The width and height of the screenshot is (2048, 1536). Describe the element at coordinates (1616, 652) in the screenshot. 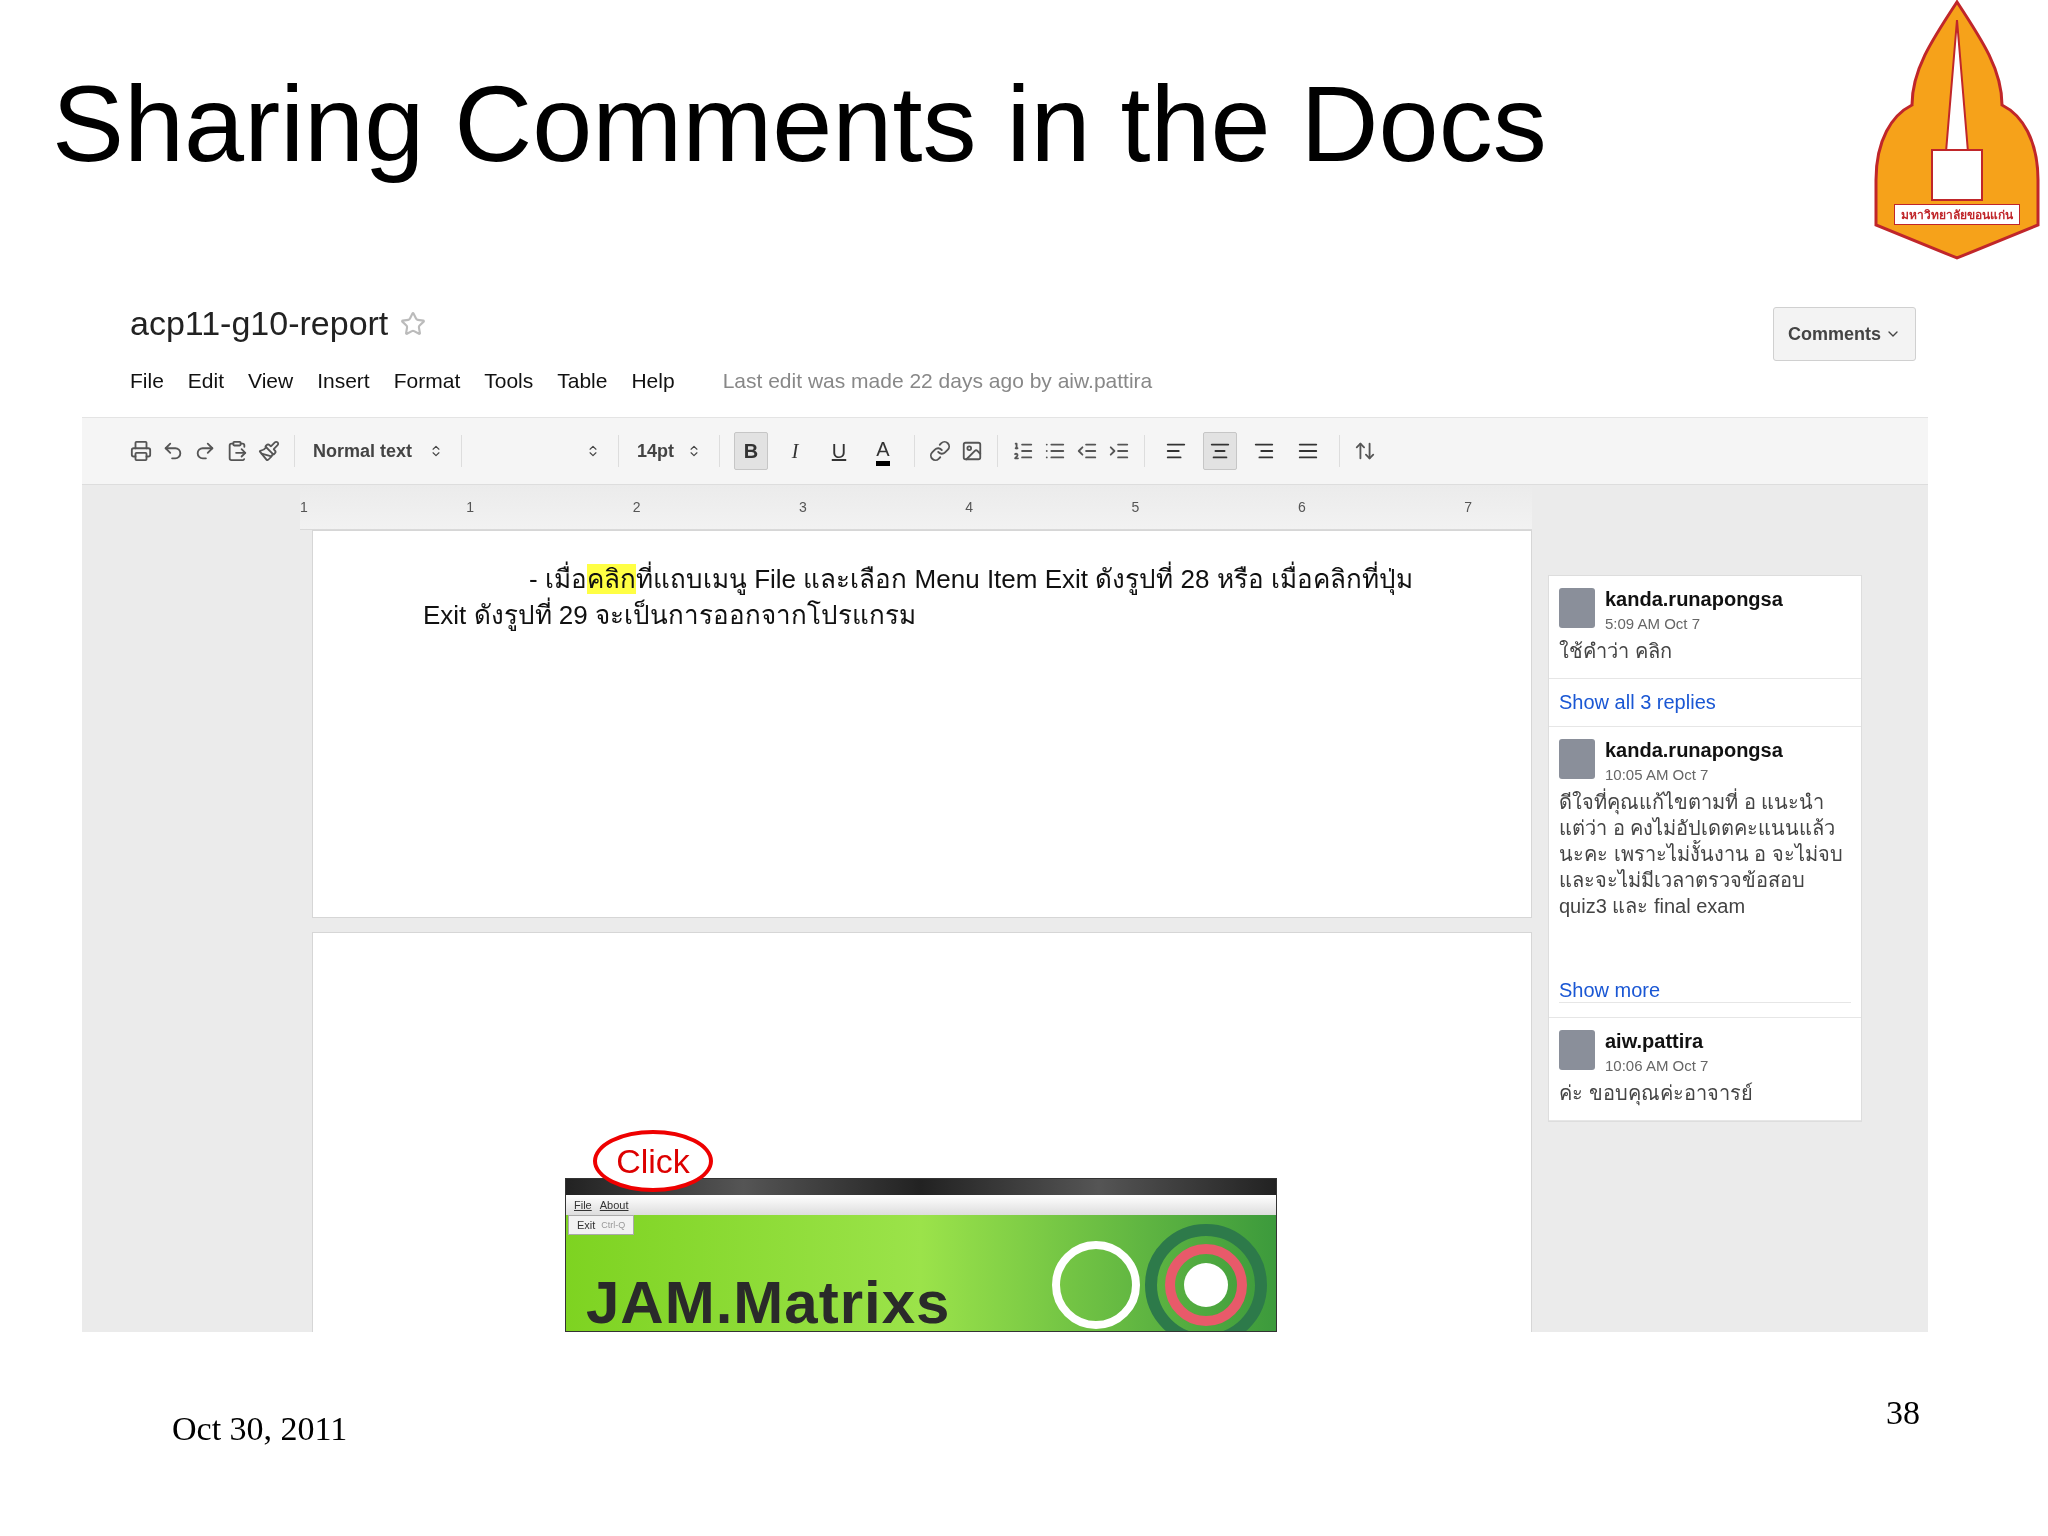

I see `comment-text: ใช้คำว่า คลิก` at that location.